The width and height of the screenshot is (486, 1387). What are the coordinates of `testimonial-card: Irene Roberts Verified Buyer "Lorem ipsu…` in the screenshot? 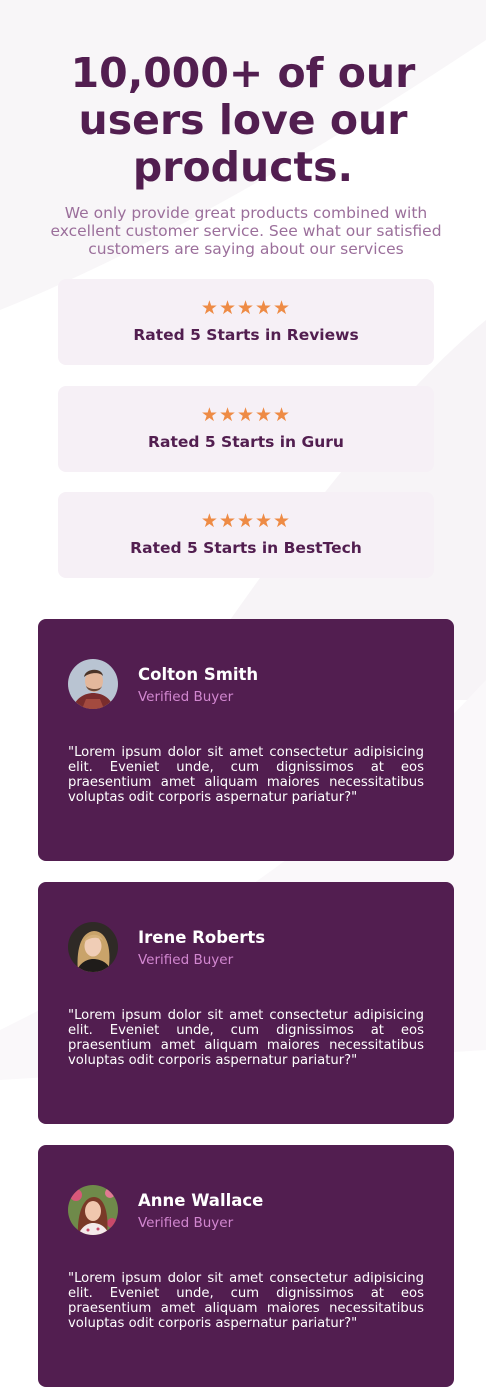 It's located at (246, 1003).